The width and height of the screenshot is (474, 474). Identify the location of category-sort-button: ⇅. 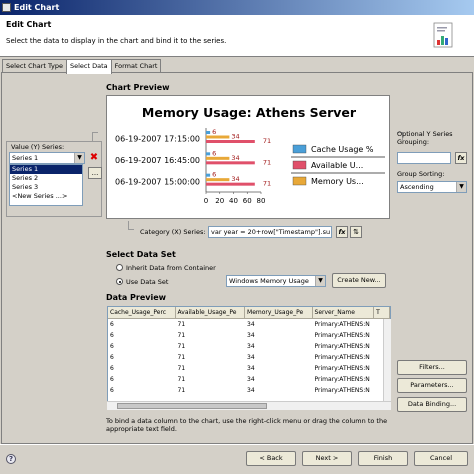
(356, 232).